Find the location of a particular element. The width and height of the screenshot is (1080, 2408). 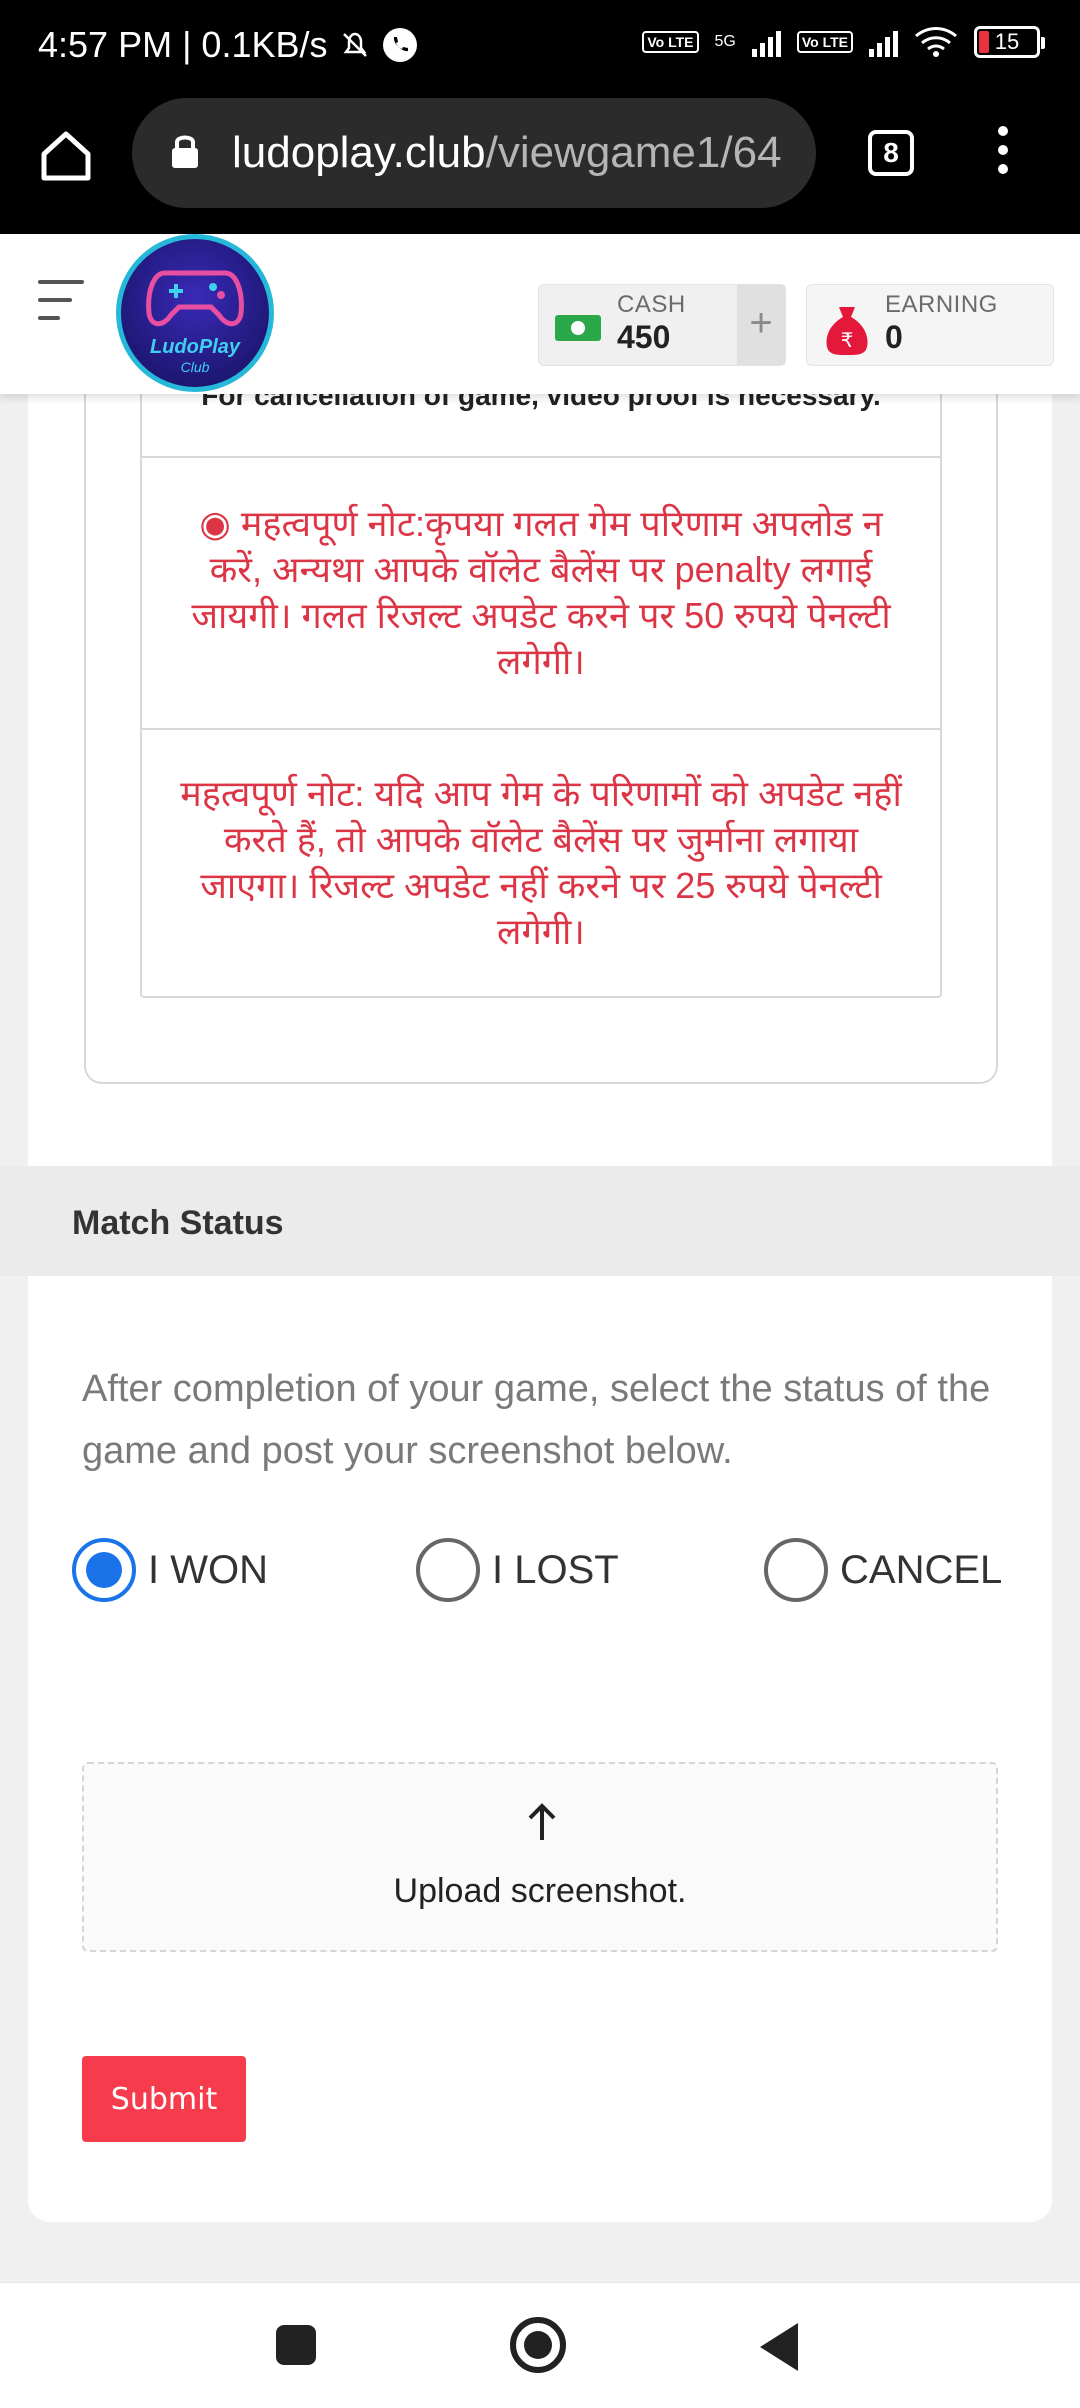

status-left: 4:57 PM | 0.1KB/s is located at coordinates (228, 45).